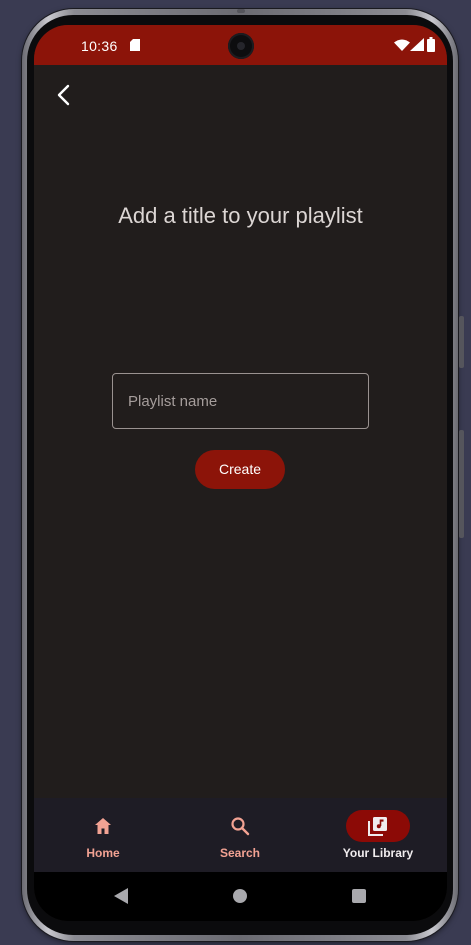 This screenshot has width=471, height=945. I want to click on back-button, so click(64, 95).